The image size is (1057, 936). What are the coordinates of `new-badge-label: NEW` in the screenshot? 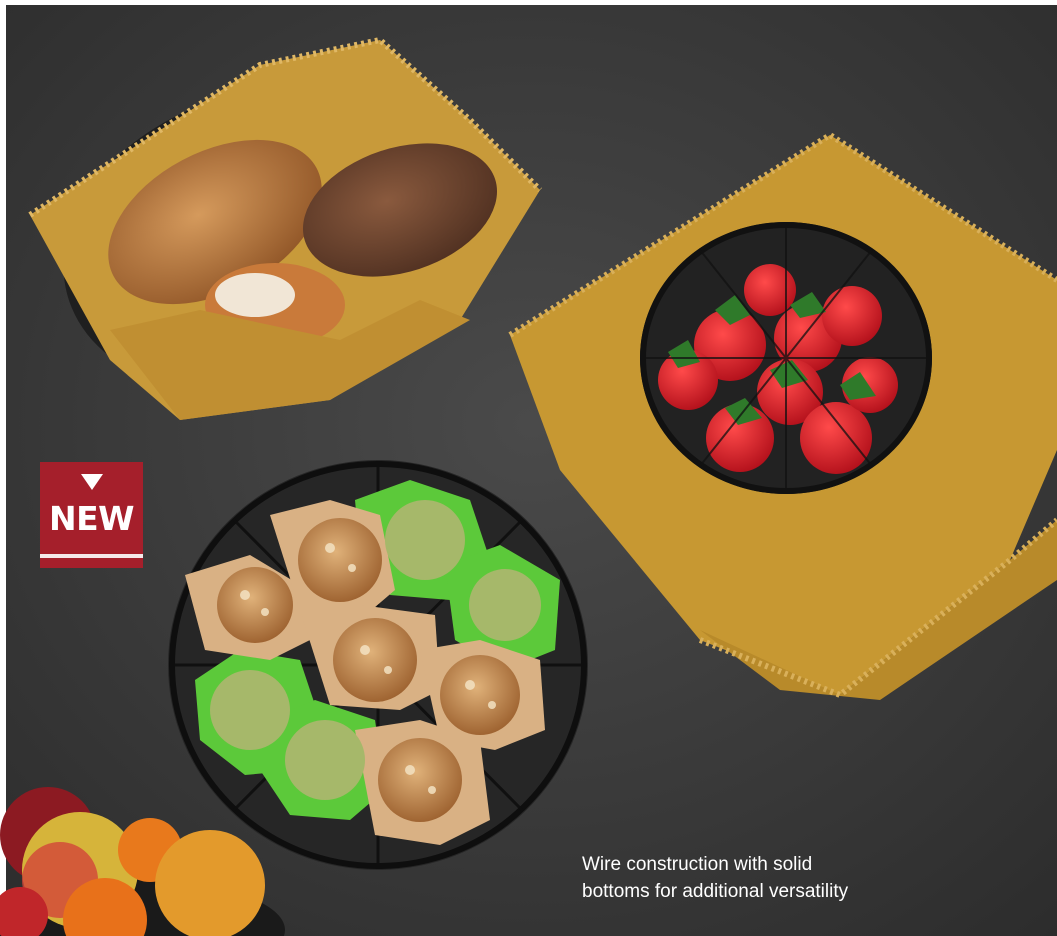 It's located at (91, 518).